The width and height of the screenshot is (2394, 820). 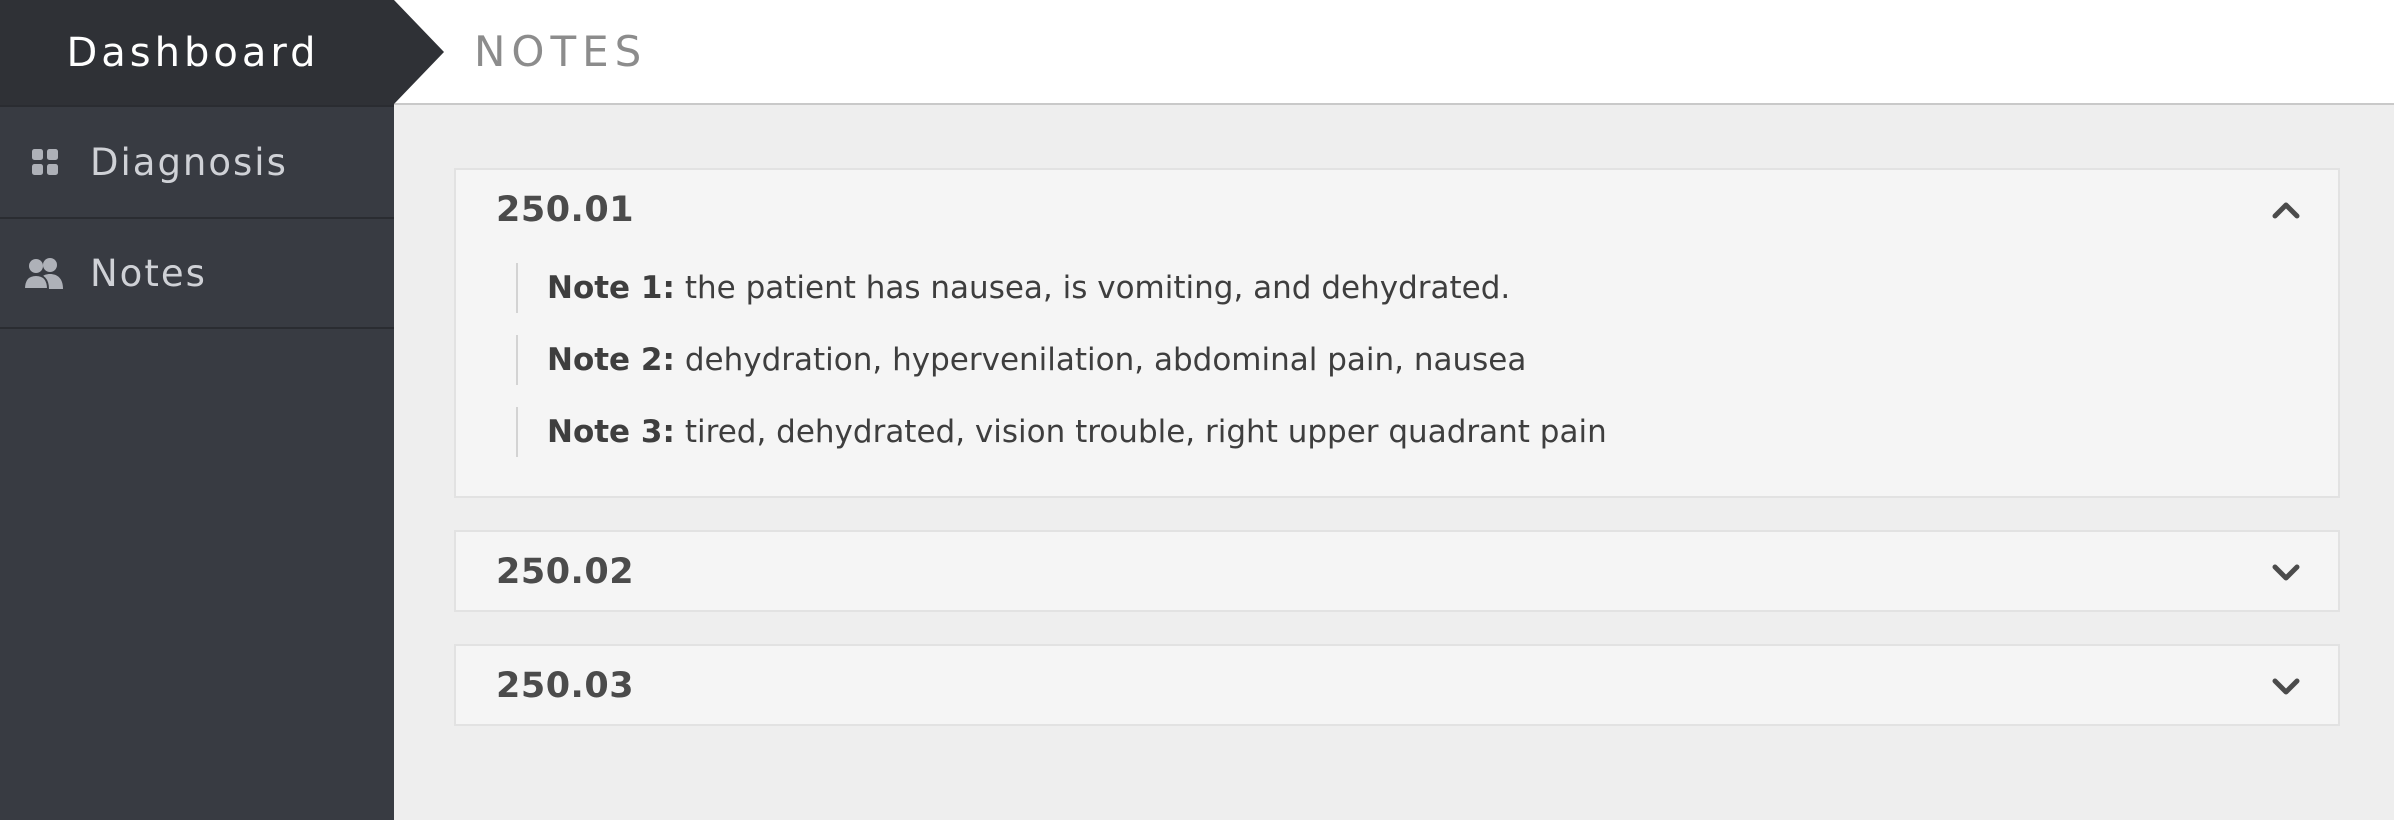 I want to click on sidebar-item-label: Notes, so click(x=148, y=273).